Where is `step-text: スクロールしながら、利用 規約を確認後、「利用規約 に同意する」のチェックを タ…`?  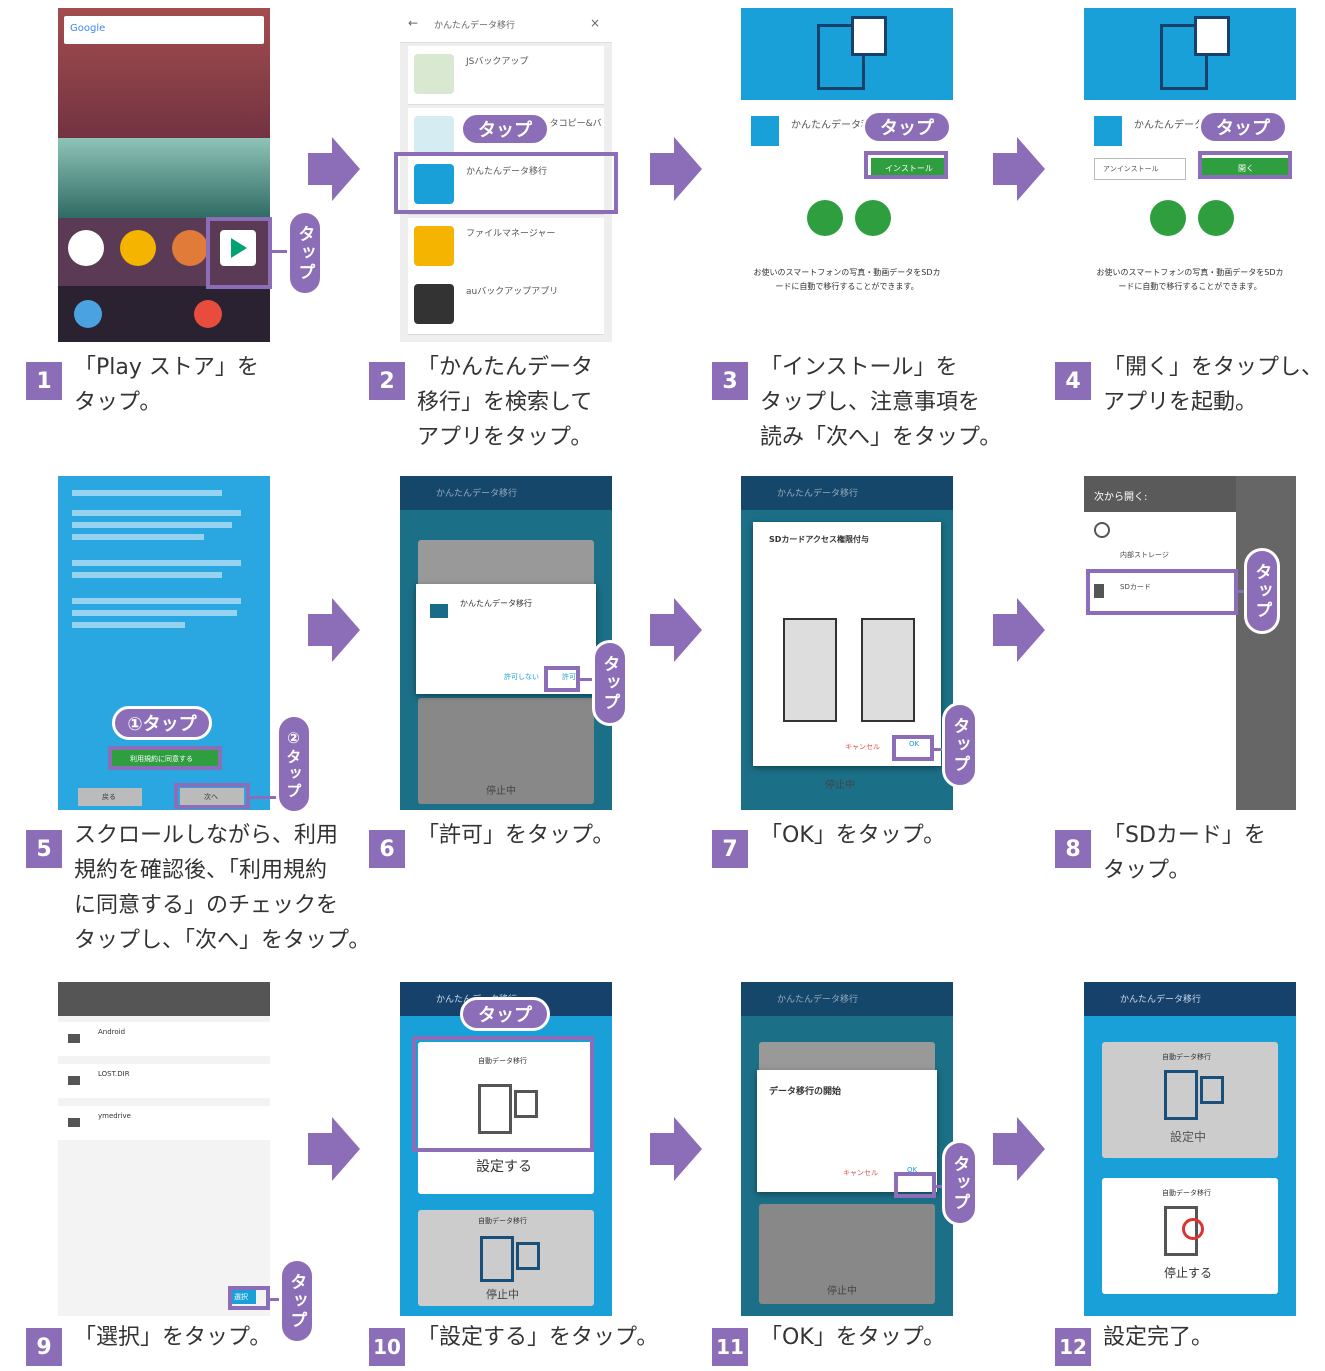
step-text: スクロールしながら、利用 規約を確認後、「利用規約 に同意する」のチェックを タ… is located at coordinates (222, 888).